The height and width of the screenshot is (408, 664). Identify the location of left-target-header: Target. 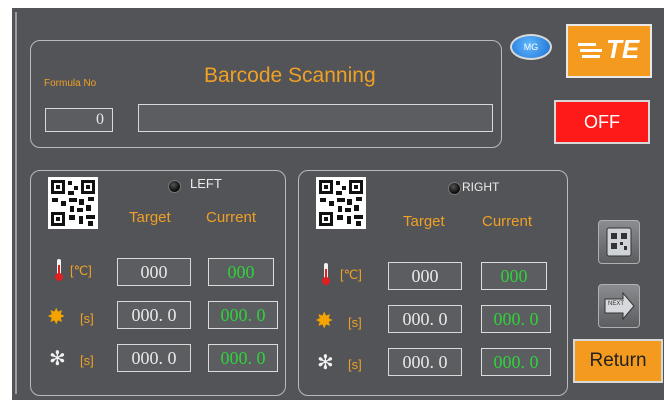
(150, 217).